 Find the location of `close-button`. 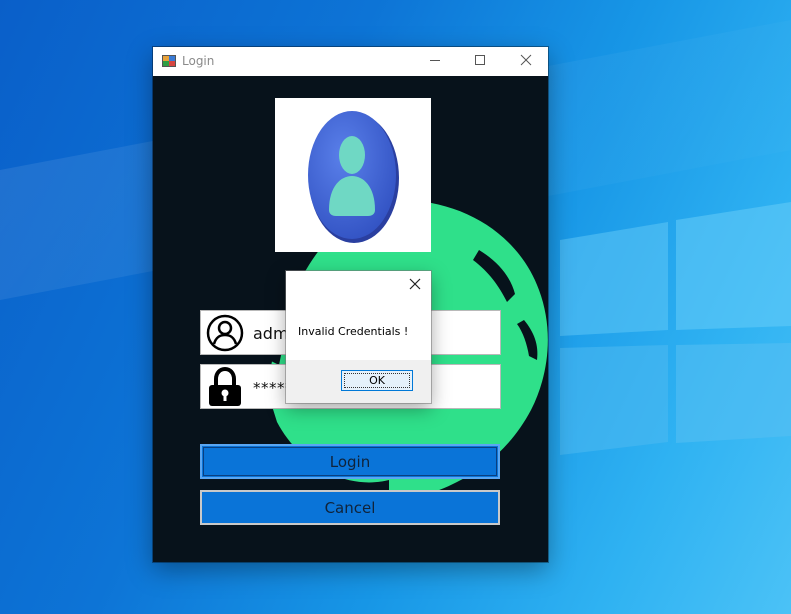

close-button is located at coordinates (525, 61).